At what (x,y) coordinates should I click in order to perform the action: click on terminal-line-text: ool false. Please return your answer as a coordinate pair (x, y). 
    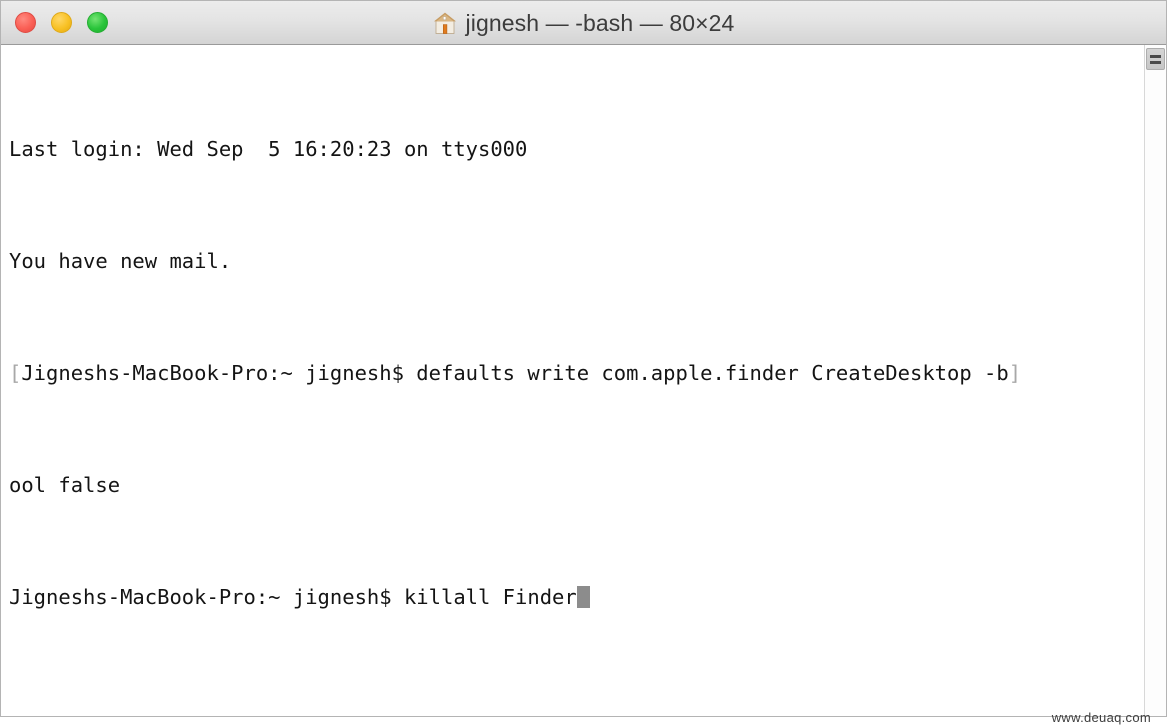
    Looking at the image, I should click on (65, 485).